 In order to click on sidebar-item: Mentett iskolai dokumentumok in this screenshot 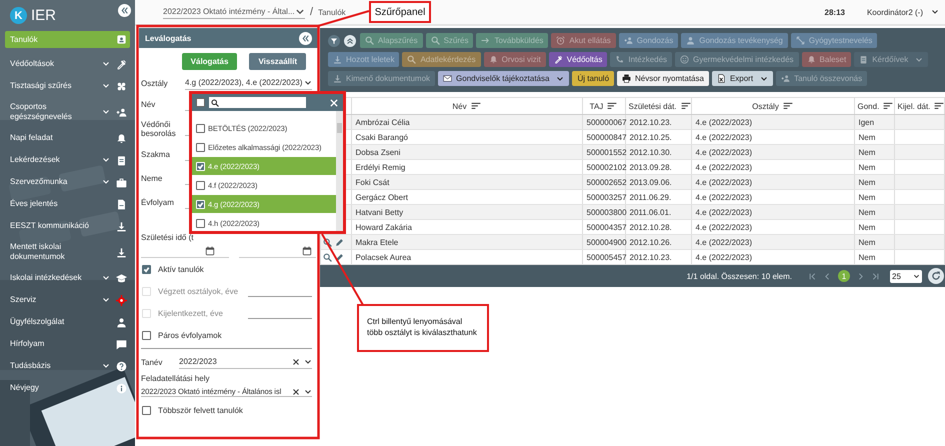, I will do `click(67, 252)`.